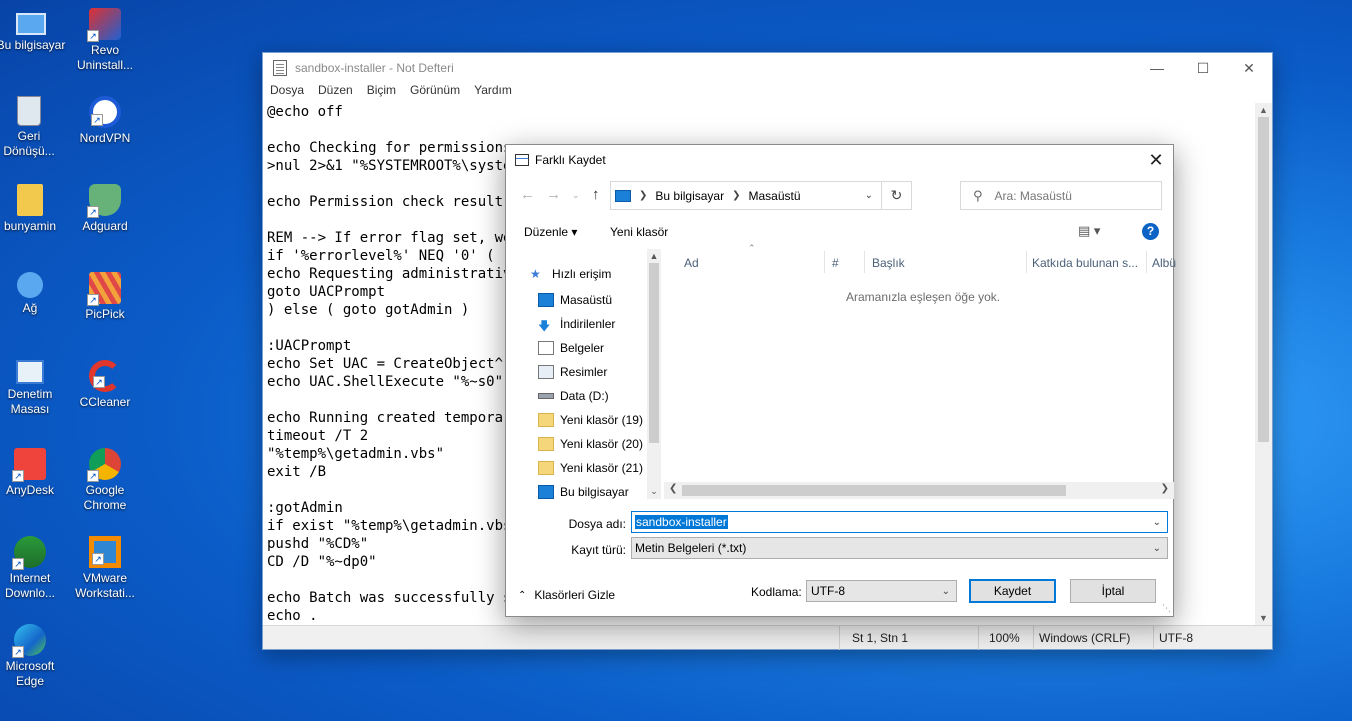 This screenshot has width=1352, height=721. Describe the element at coordinates (1150, 231) in the screenshot. I see `help-icon: ?` at that location.